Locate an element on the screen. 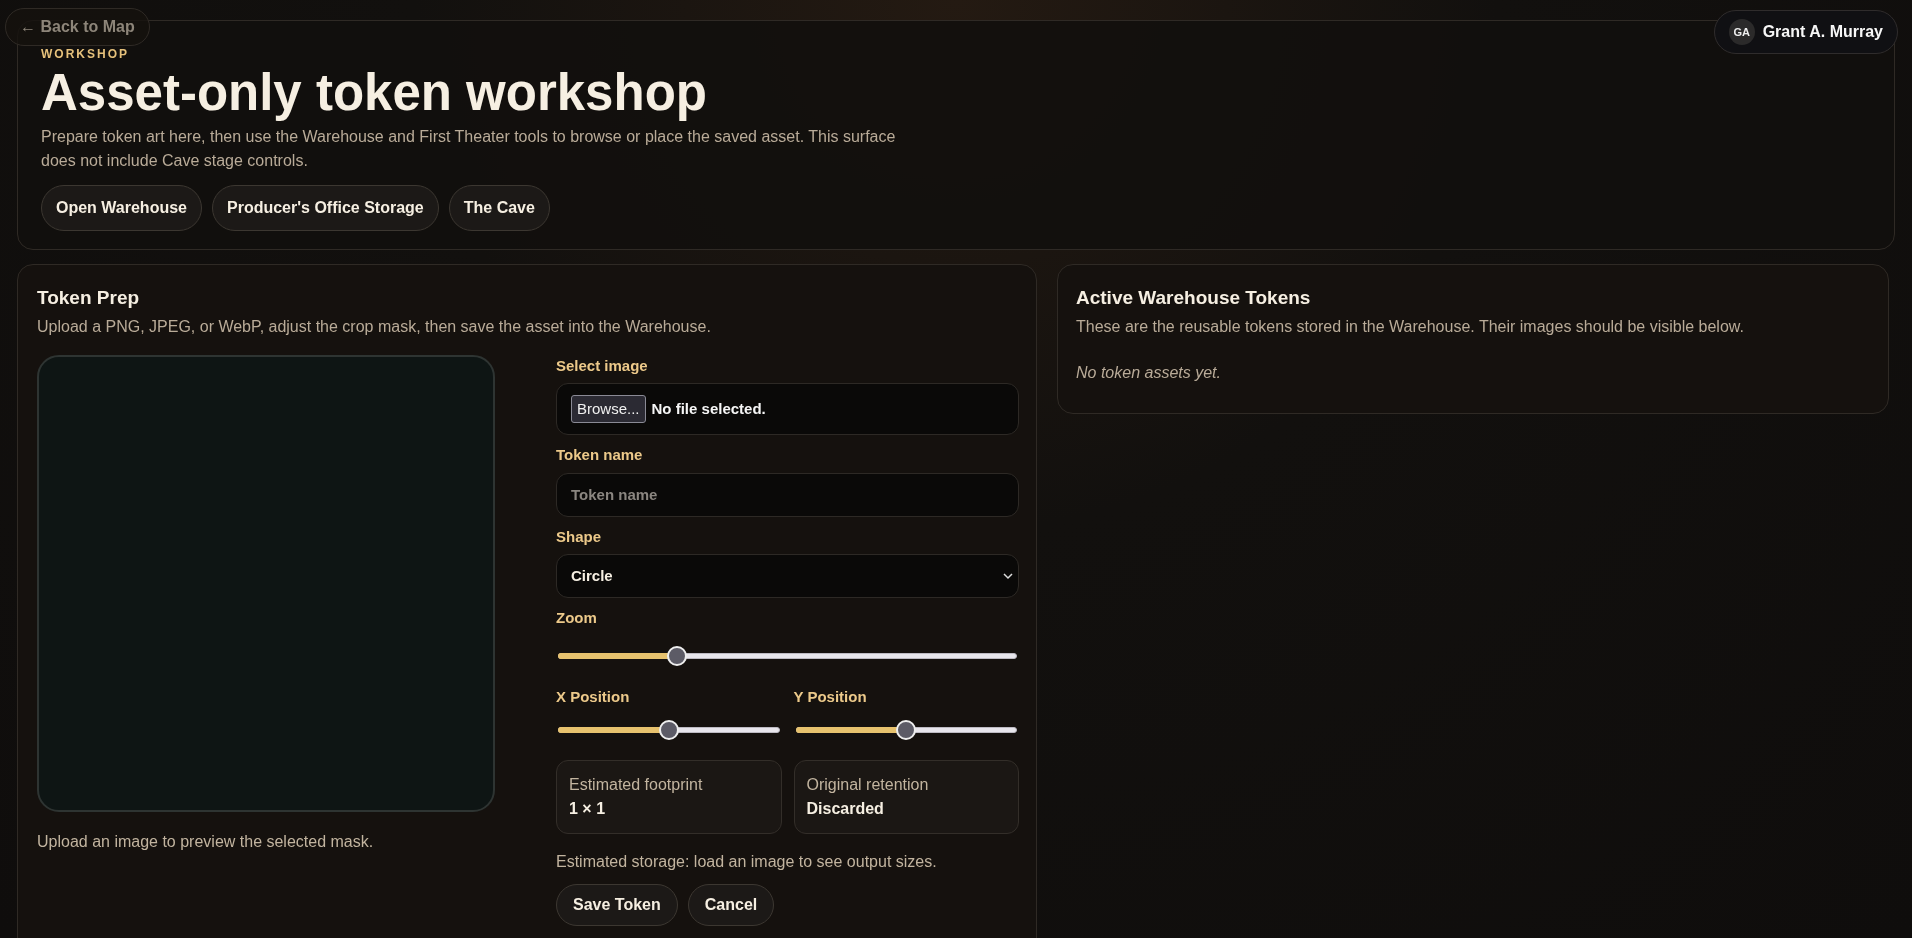 The image size is (1912, 938). field-label: Y Position is located at coordinates (830, 696).